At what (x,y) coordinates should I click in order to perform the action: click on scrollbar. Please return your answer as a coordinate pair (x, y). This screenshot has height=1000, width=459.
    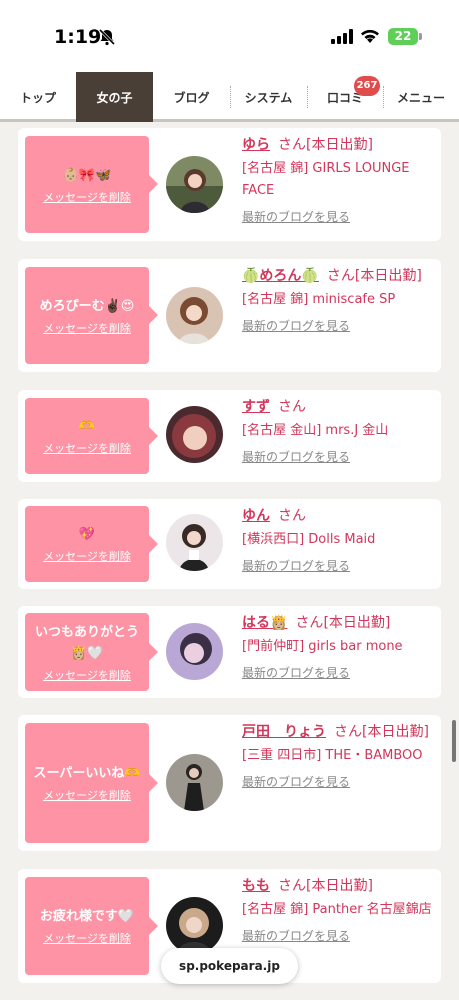
    Looking at the image, I should click on (454, 741).